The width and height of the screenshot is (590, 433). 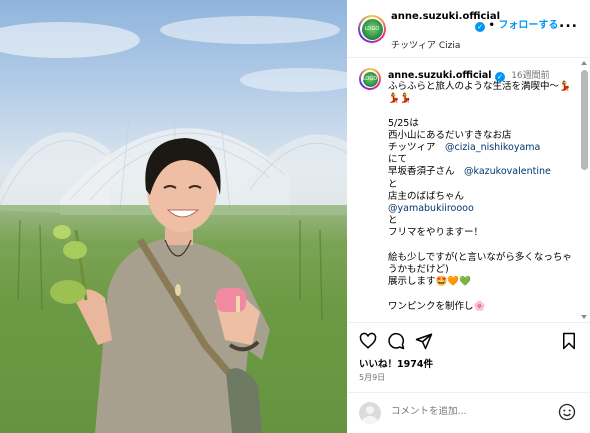 What do you see at coordinates (480, 27) in the screenshot?
I see `verified-icon: ✓` at bounding box center [480, 27].